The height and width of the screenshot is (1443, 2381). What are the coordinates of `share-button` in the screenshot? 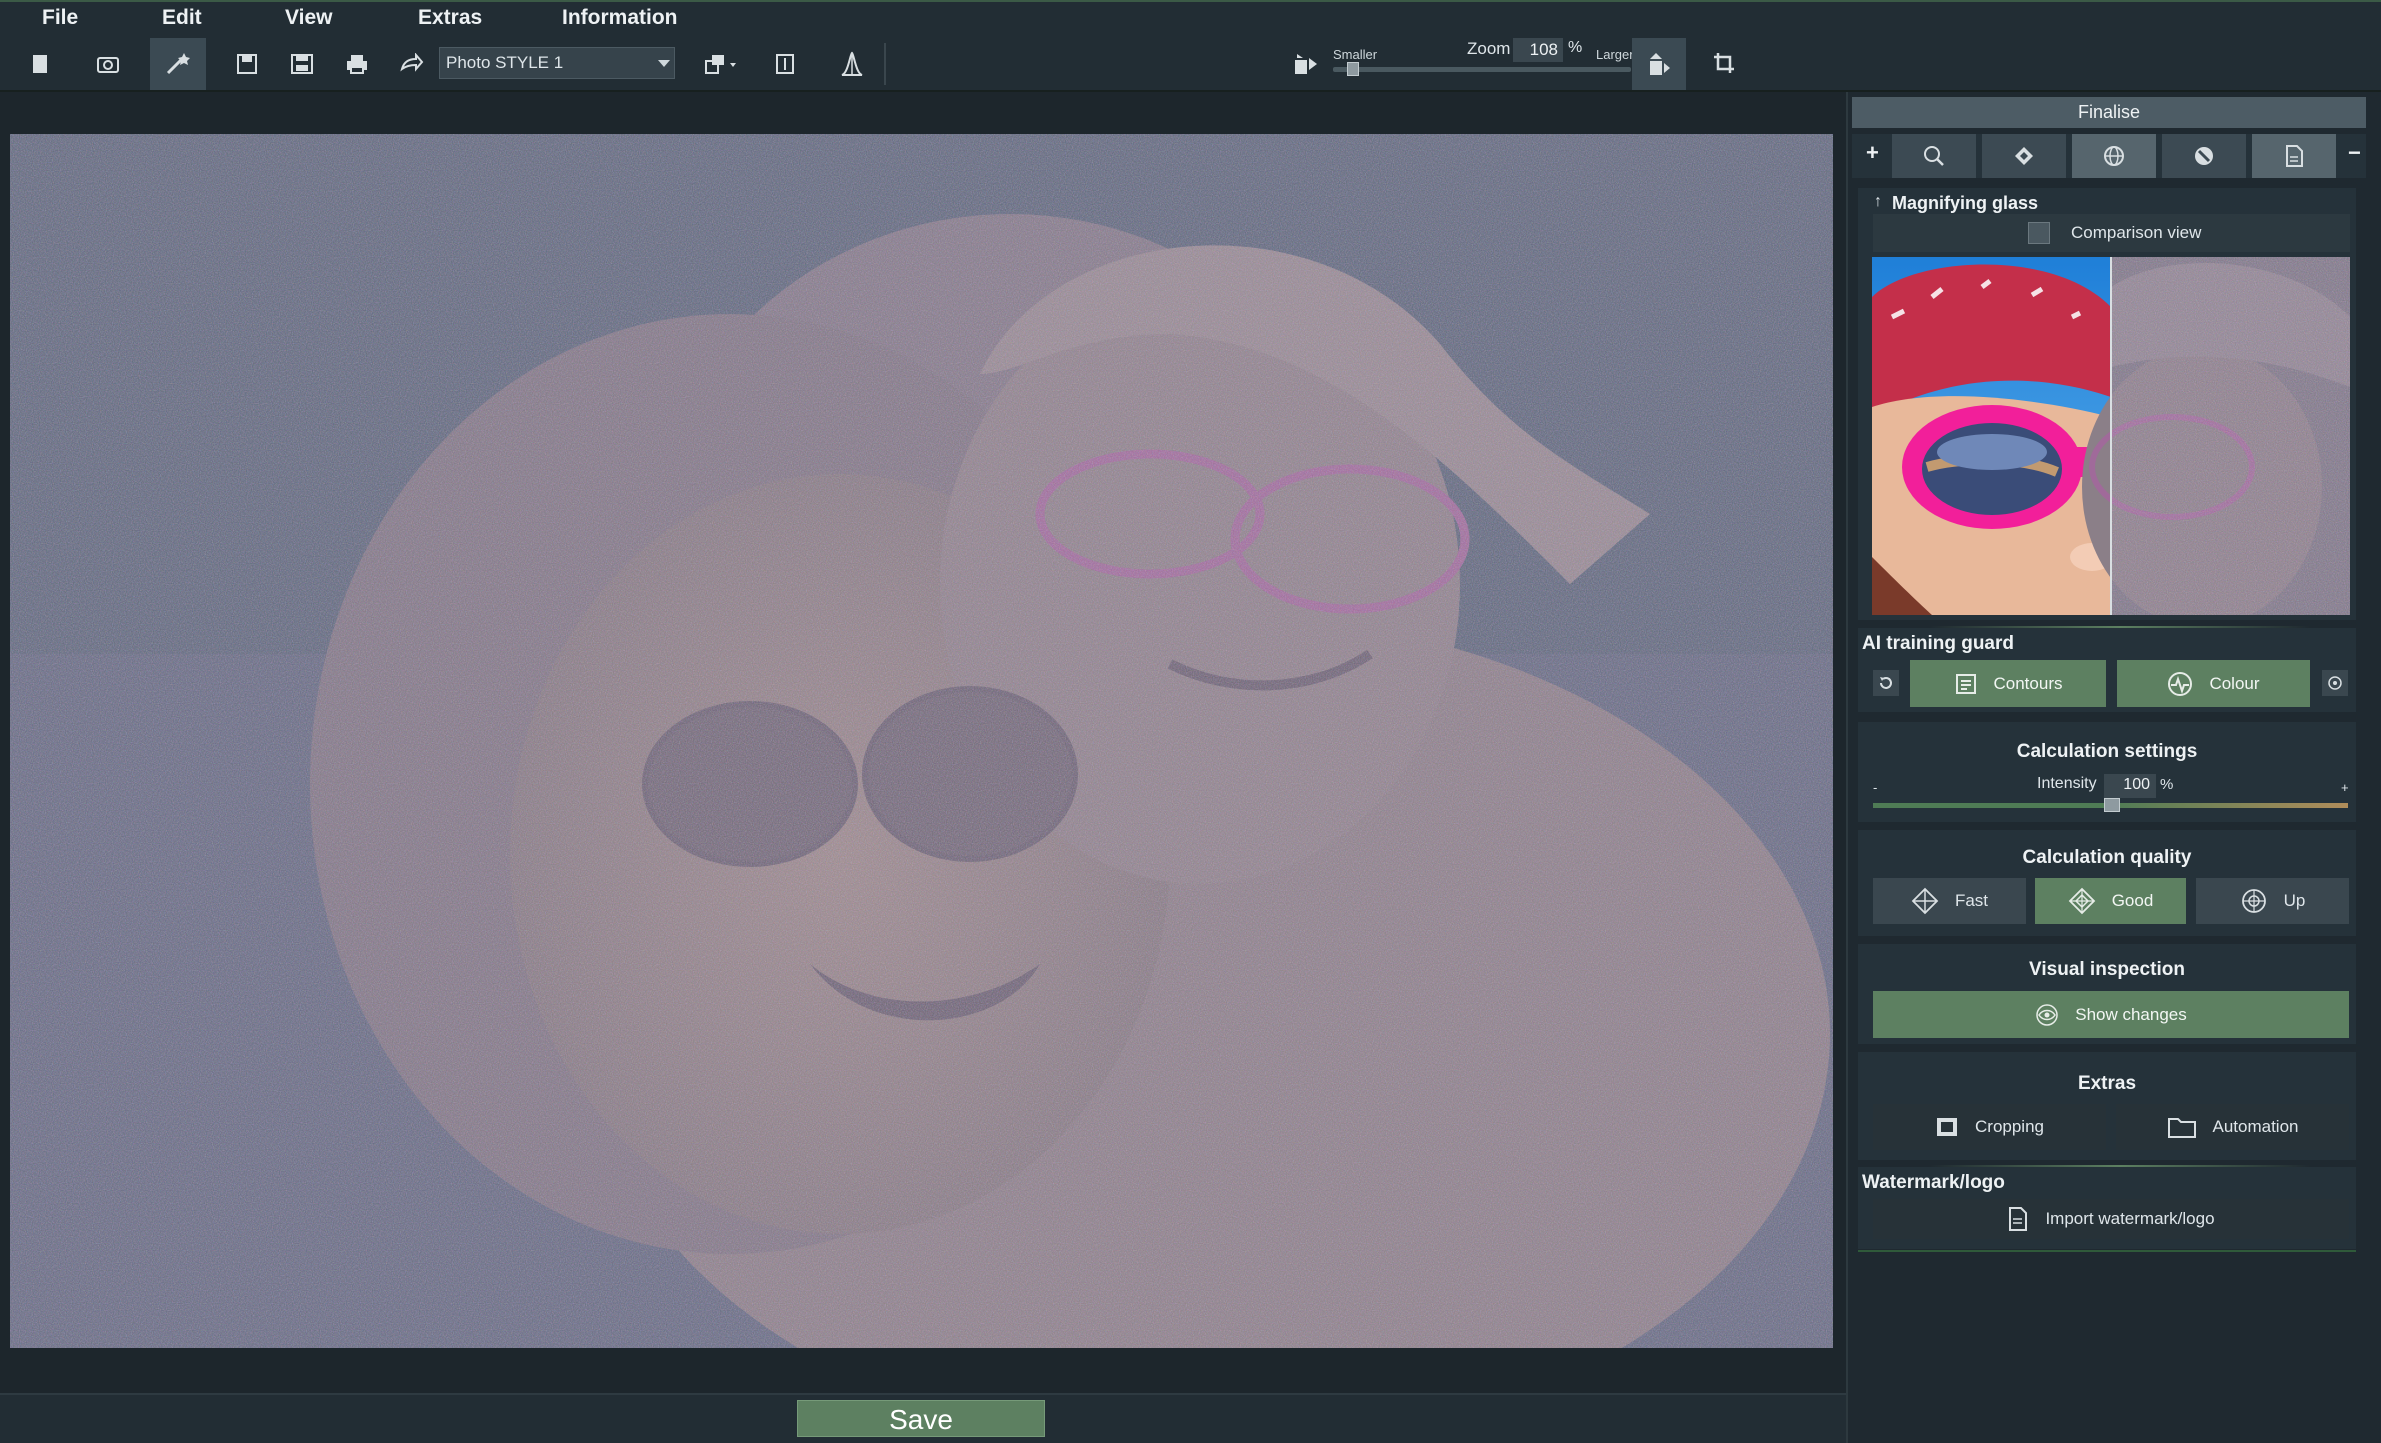 It's located at (411, 64).